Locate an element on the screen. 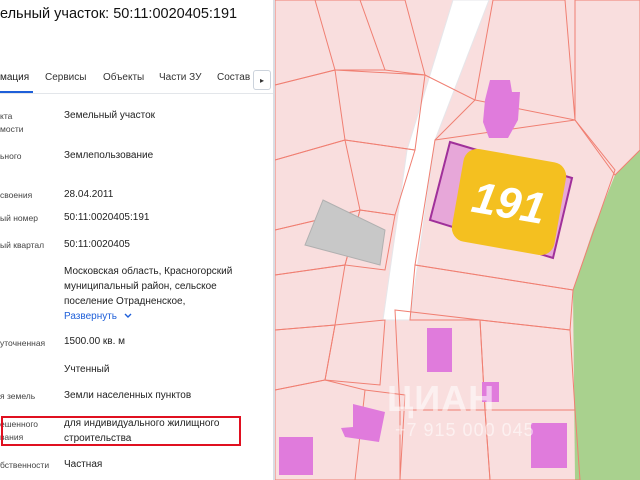 This screenshot has height=480, width=640. field-value-cadastral-quarter: 50:11:0020405 is located at coordinates (97, 244).